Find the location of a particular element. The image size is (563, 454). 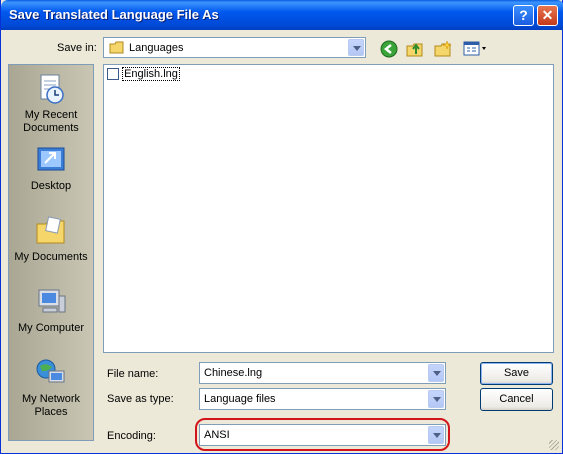

up-folder-icon is located at coordinates (415, 49).